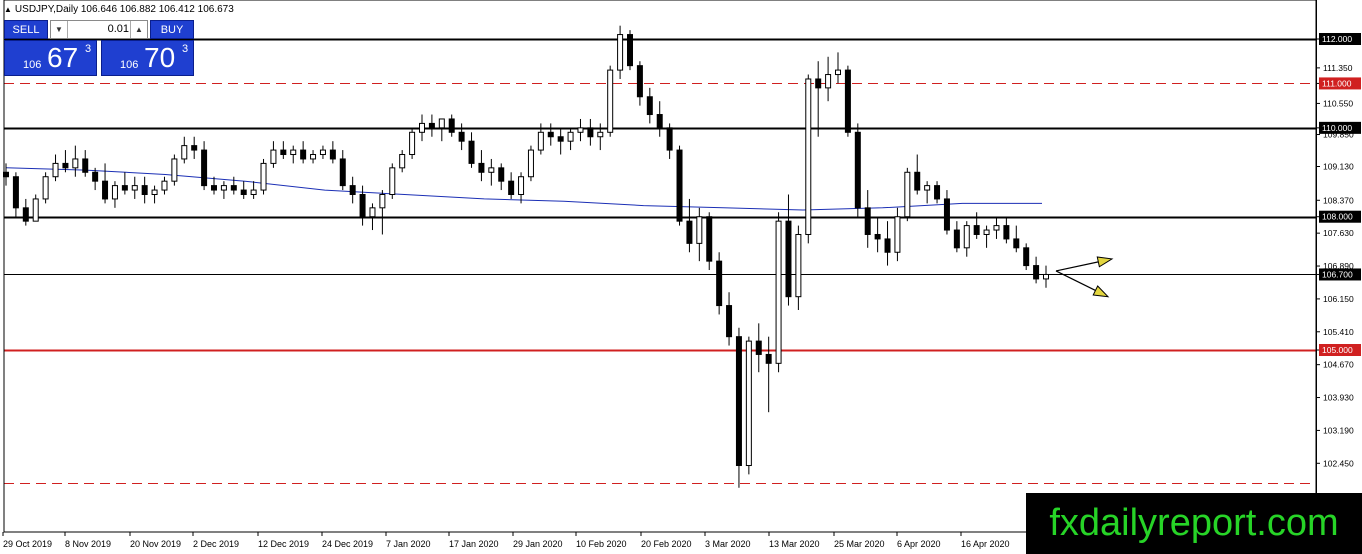 This screenshot has width=1362, height=554. What do you see at coordinates (1337, 350) in the screenshot?
I see `price-level-label: 105.000` at bounding box center [1337, 350].